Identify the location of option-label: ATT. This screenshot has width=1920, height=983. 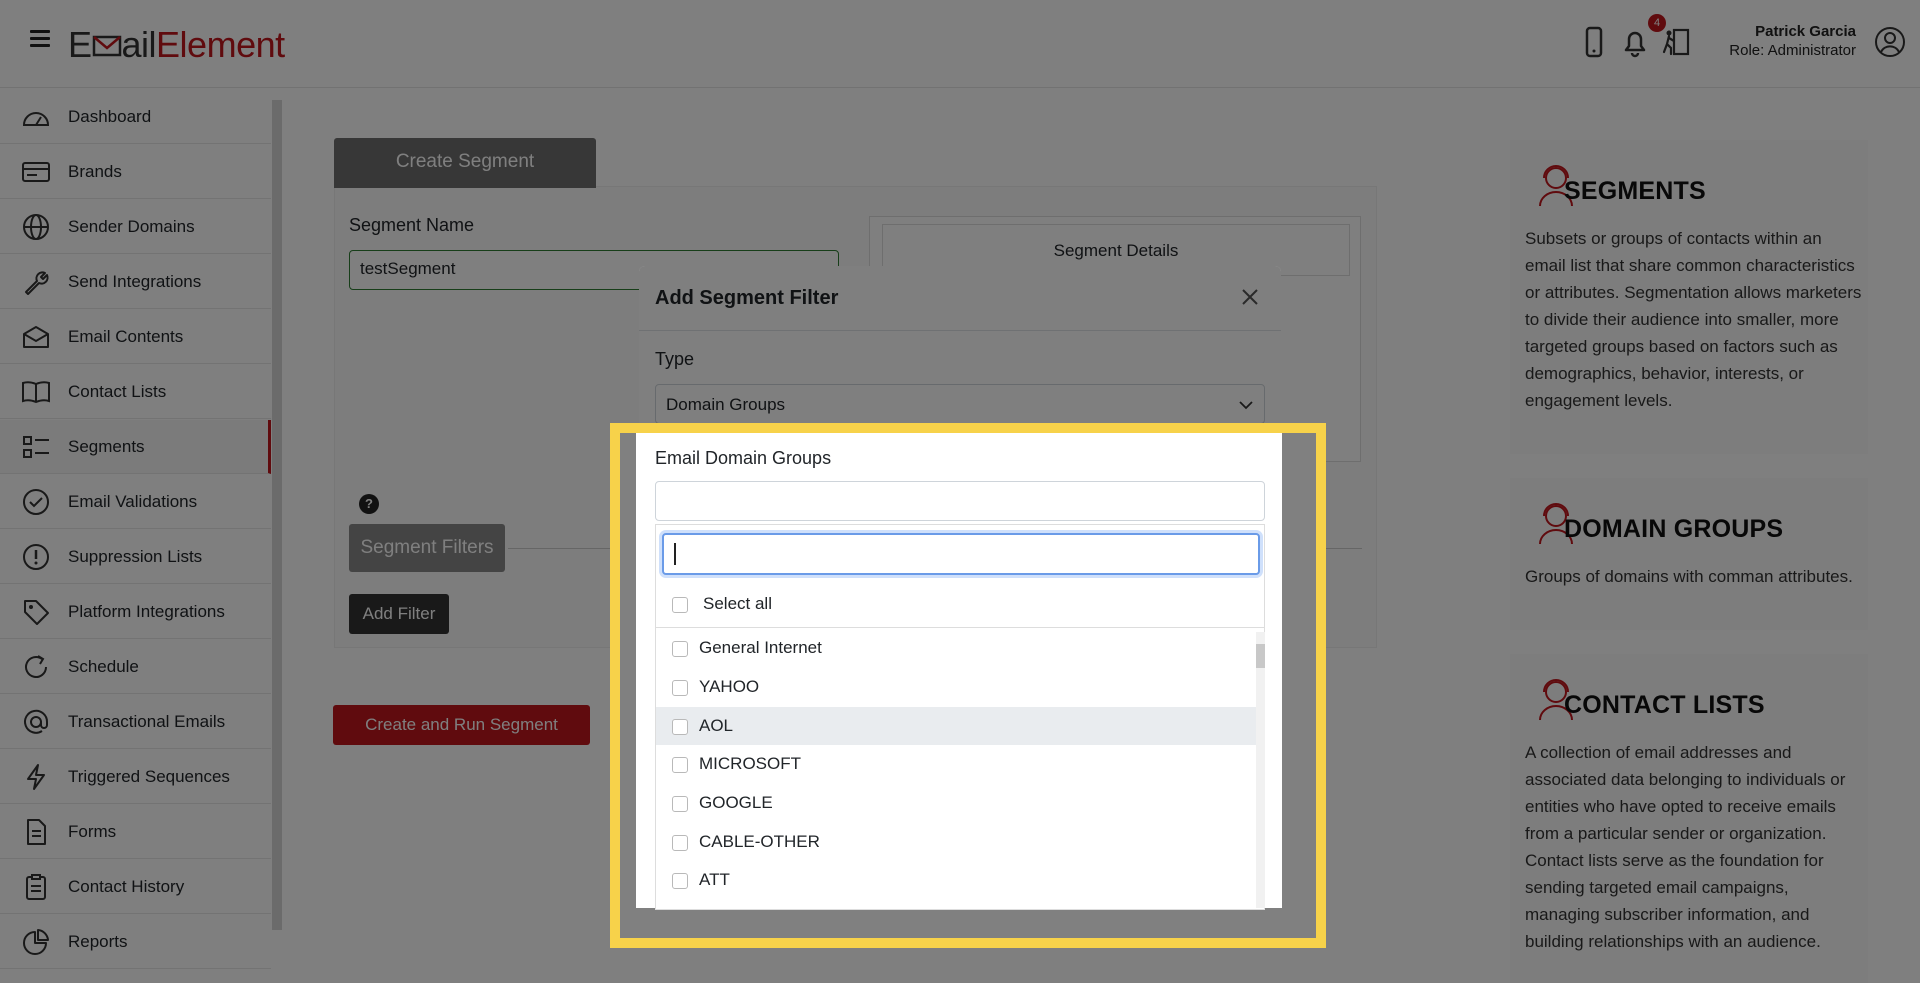
(714, 879).